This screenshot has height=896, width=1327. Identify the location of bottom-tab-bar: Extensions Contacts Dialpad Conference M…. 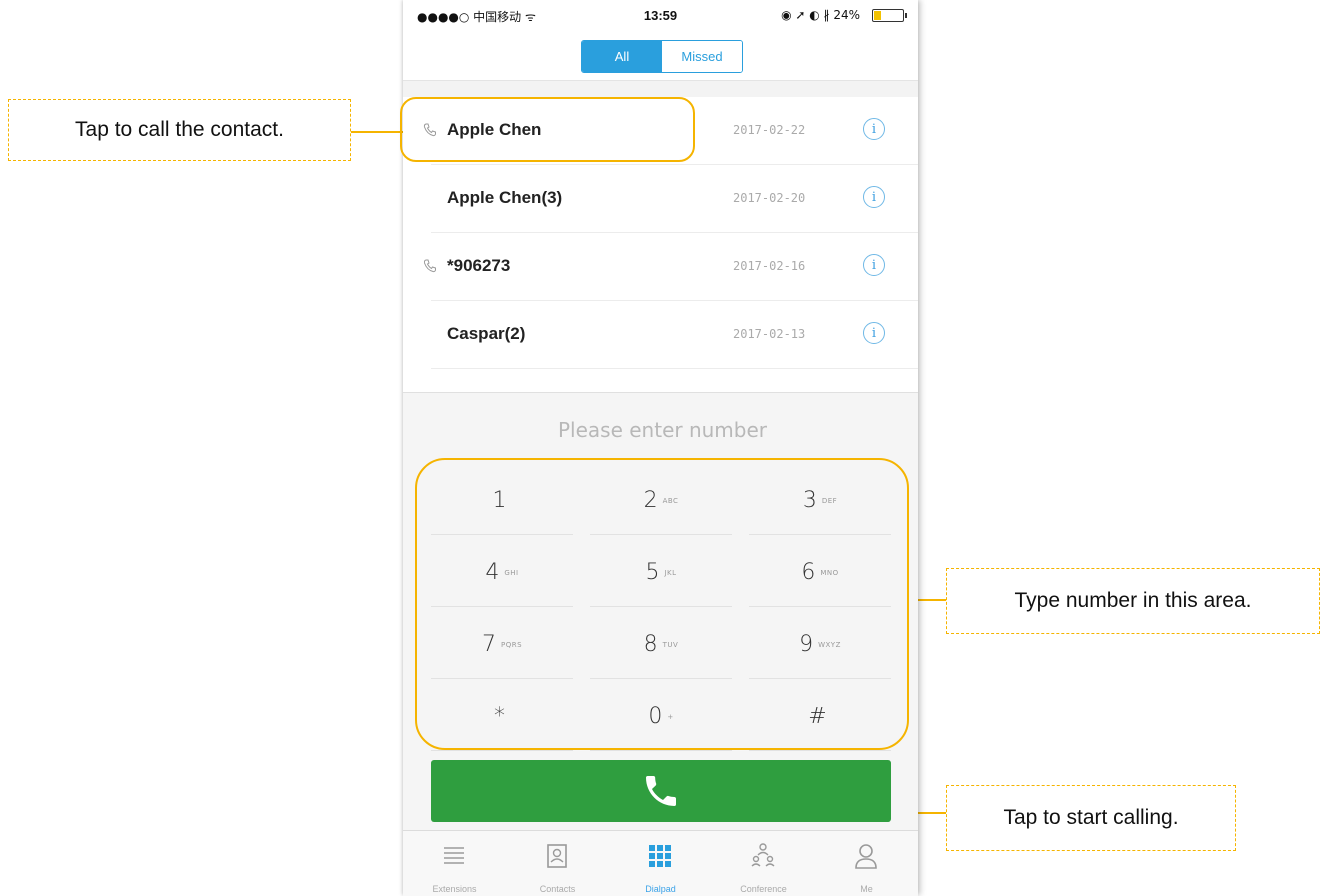
(660, 863).